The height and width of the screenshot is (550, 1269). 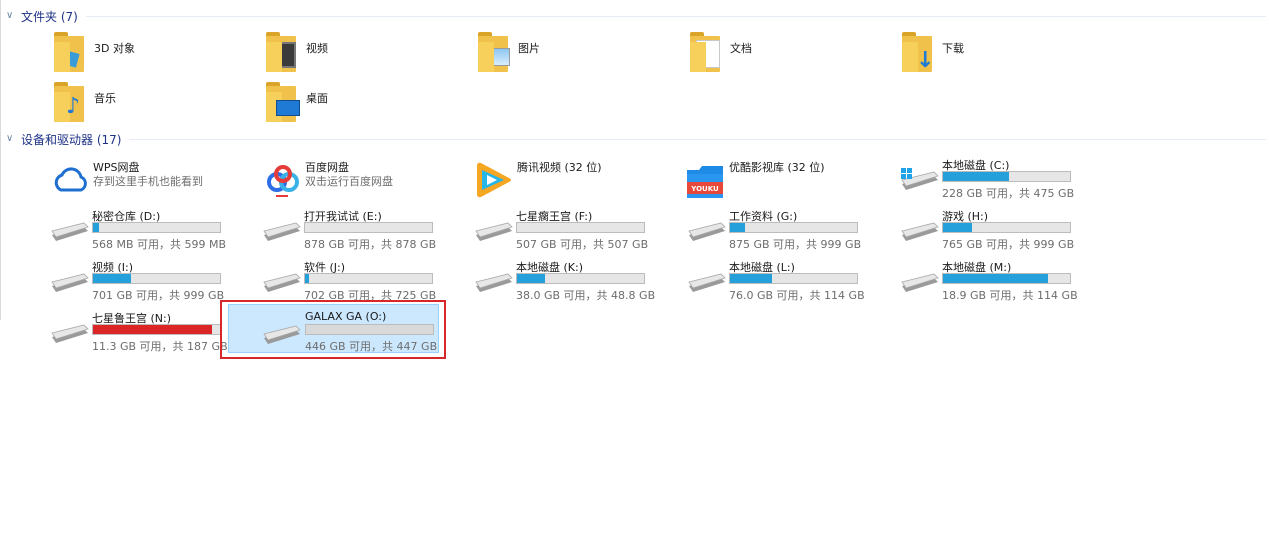 What do you see at coordinates (72, 103) in the screenshot?
I see `music-folder-icon: ♪` at bounding box center [72, 103].